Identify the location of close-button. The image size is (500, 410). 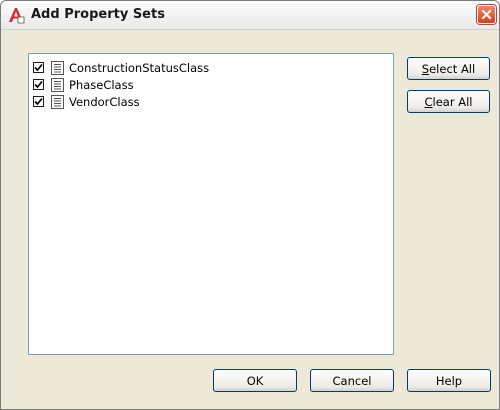
(486, 14).